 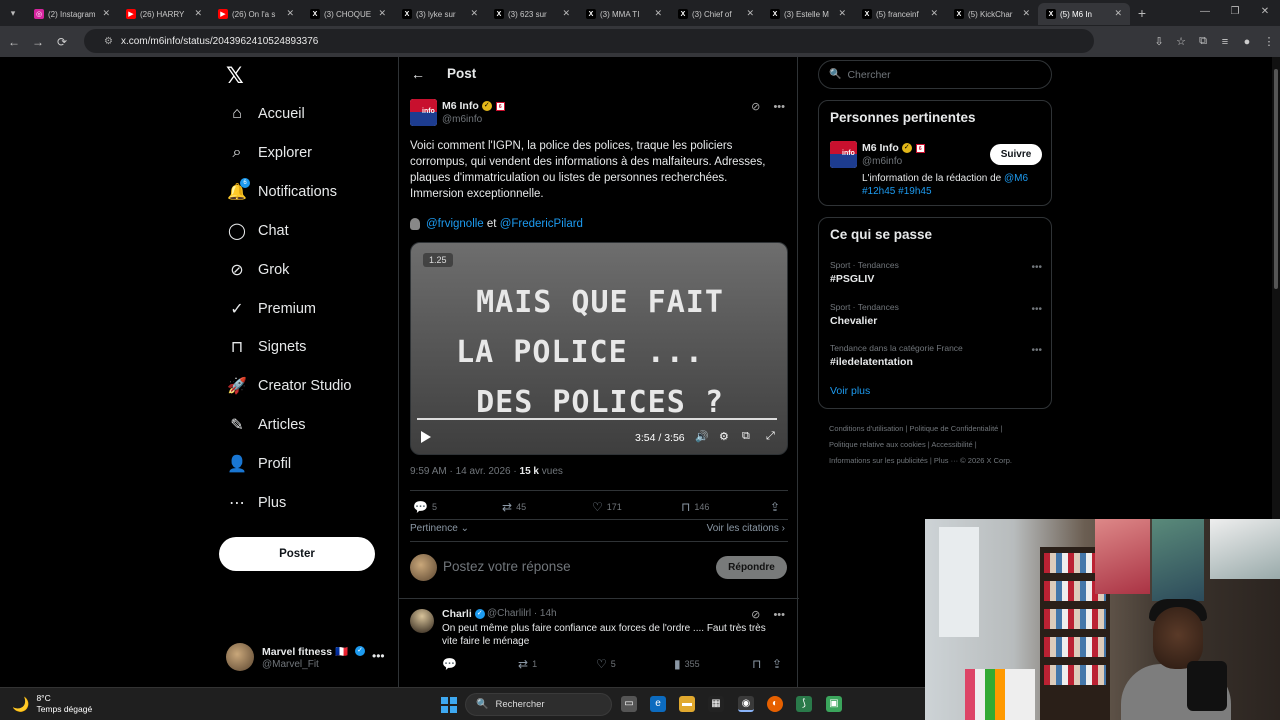 I want to click on nav-item-plus: ⋯ Plus, so click(x=256, y=503).